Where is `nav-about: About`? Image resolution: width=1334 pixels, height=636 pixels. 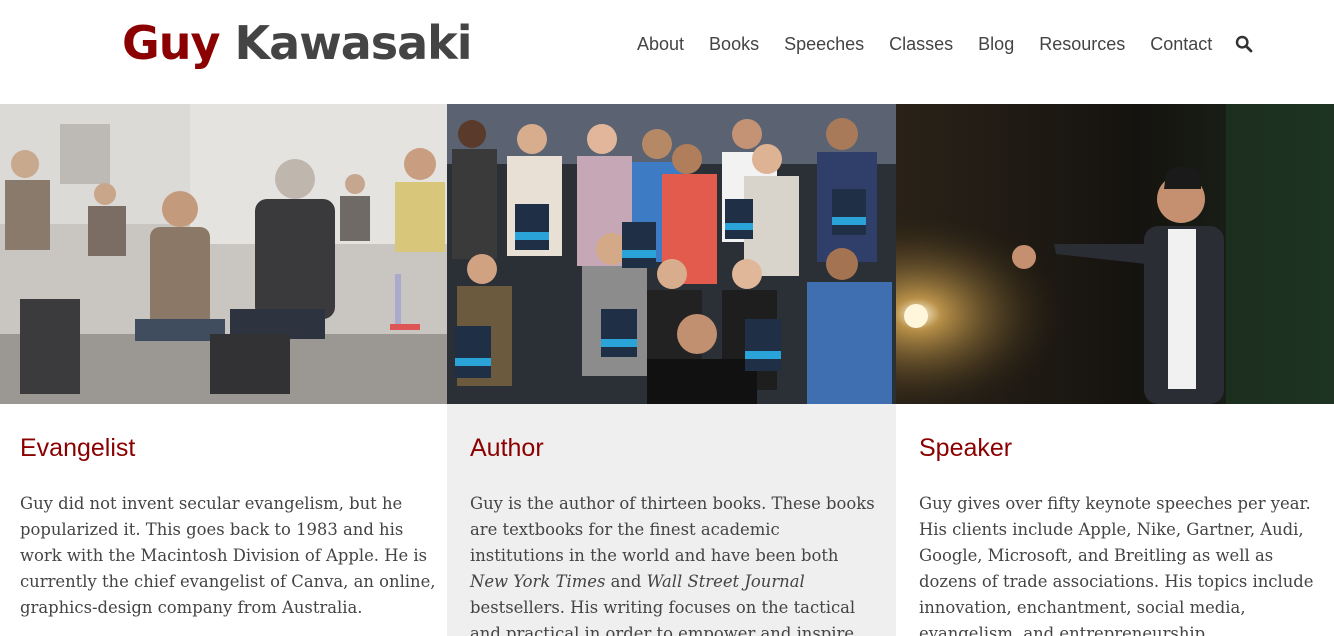 nav-about: About is located at coordinates (660, 44).